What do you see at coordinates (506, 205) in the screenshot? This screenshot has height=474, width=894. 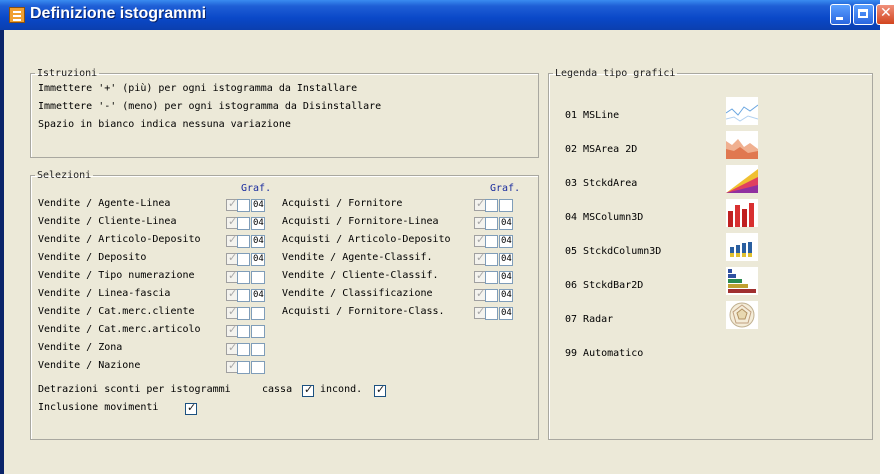 I see `selezione-right-row-graf-field` at bounding box center [506, 205].